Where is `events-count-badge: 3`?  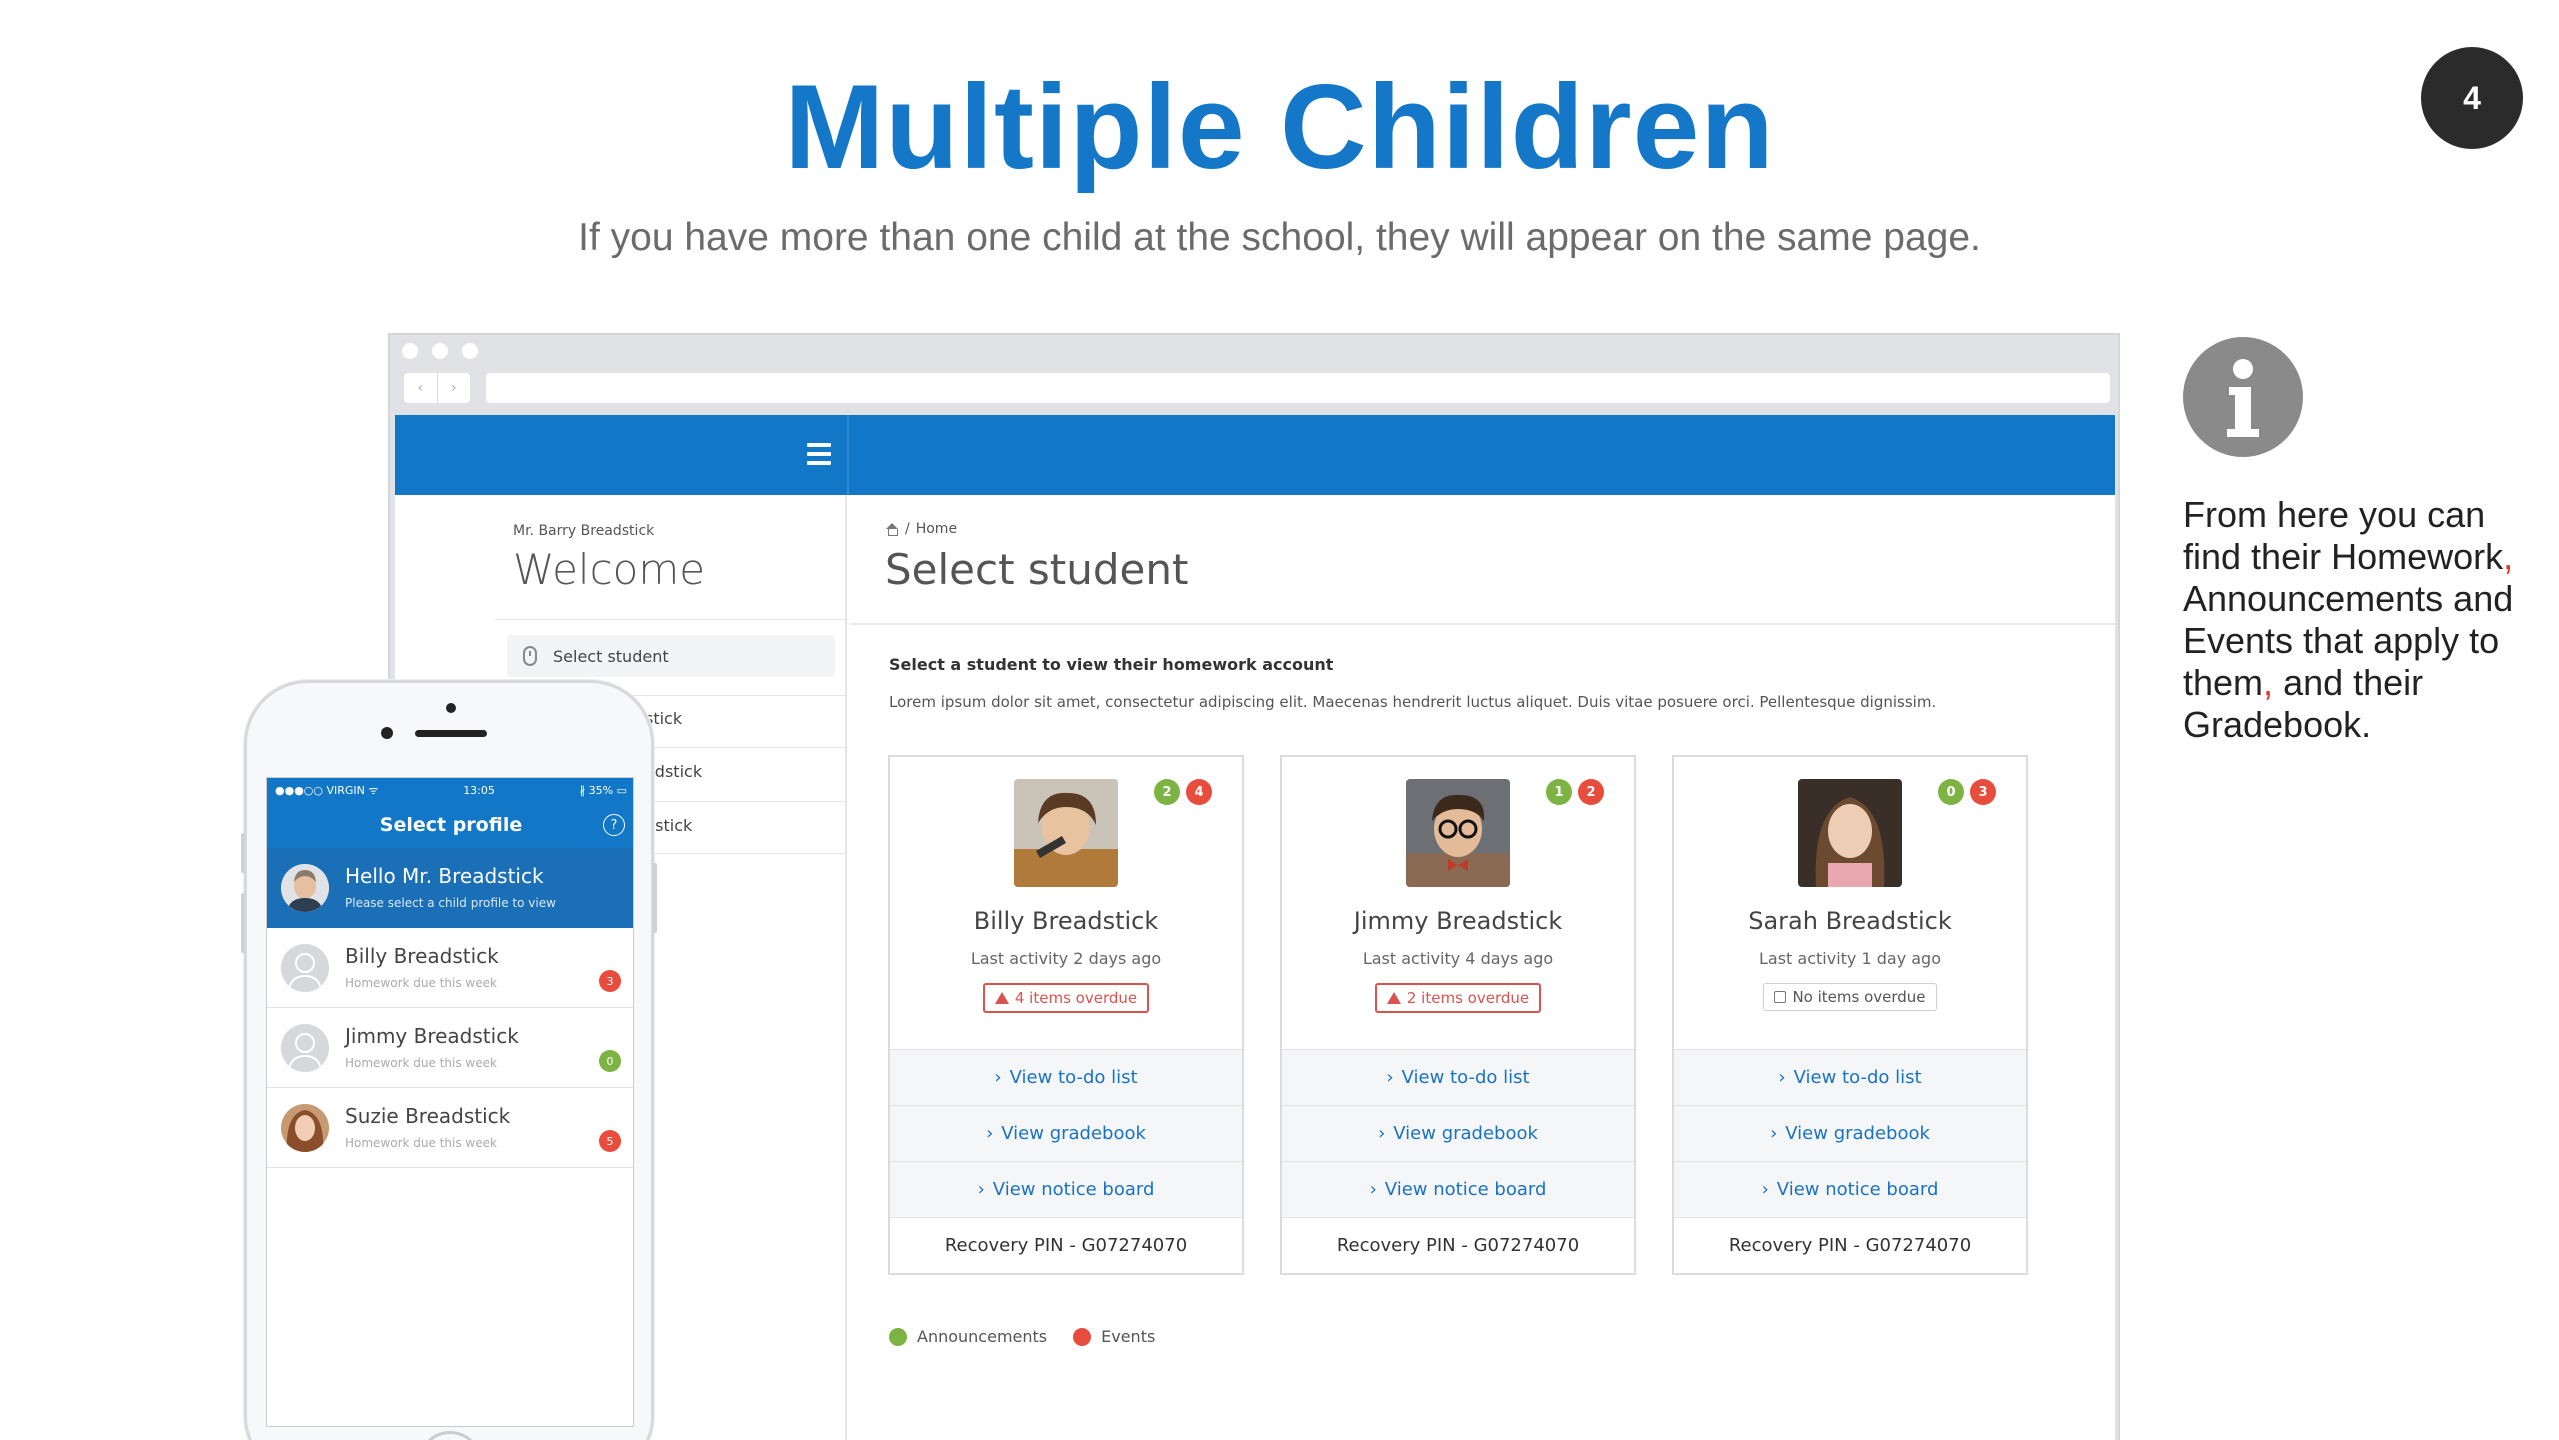
events-count-badge: 3 is located at coordinates (1983, 792).